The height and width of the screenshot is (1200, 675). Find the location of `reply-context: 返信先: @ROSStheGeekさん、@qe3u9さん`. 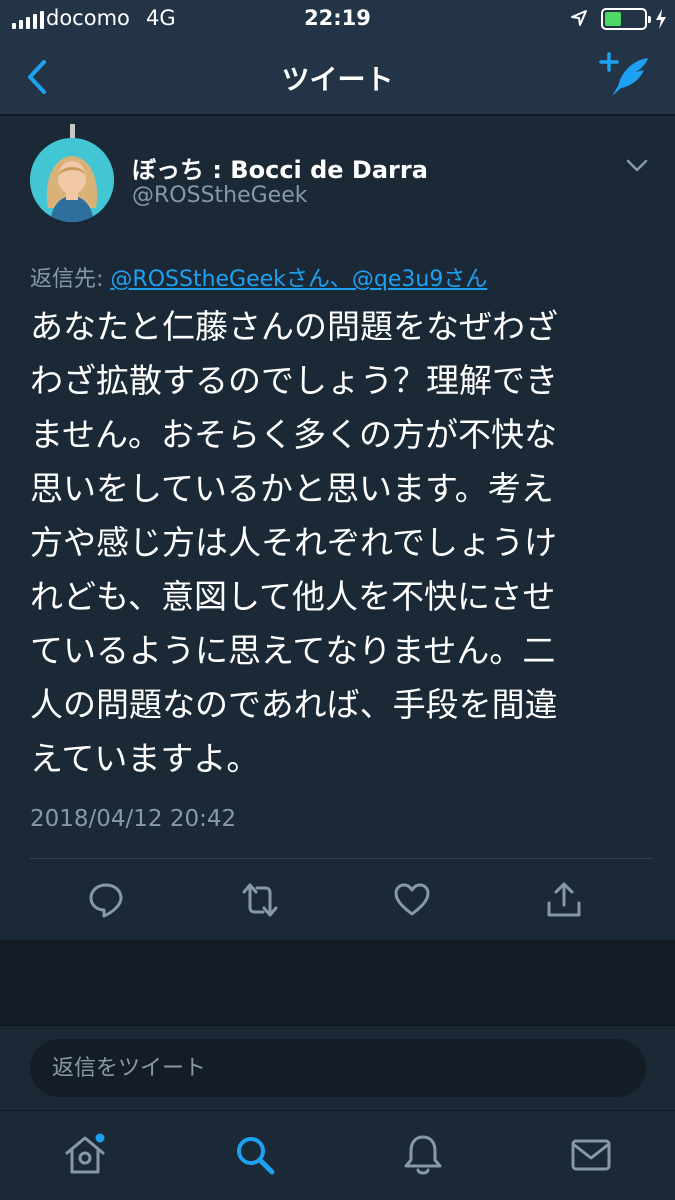

reply-context: 返信先: @ROSStheGeekさん、@qe3u9さん is located at coordinates (258, 277).